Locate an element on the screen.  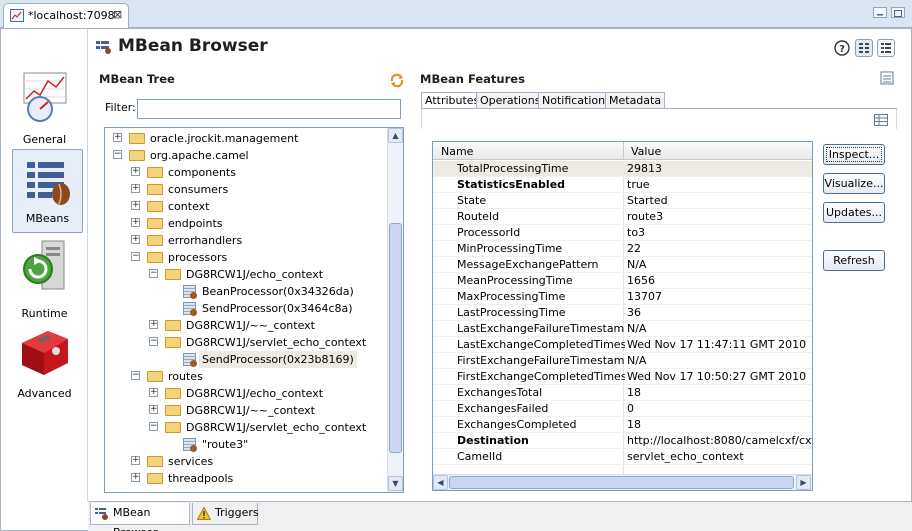
table-row: ProcessorId to3 is located at coordinates (622, 233).